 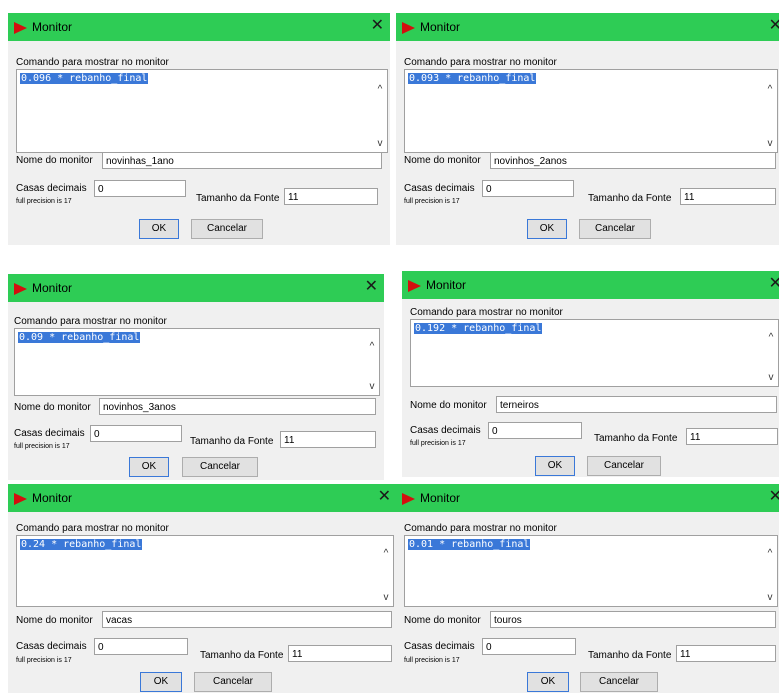 What do you see at coordinates (237, 406) in the screenshot?
I see `monitor-name-field: novinhos_3anos` at bounding box center [237, 406].